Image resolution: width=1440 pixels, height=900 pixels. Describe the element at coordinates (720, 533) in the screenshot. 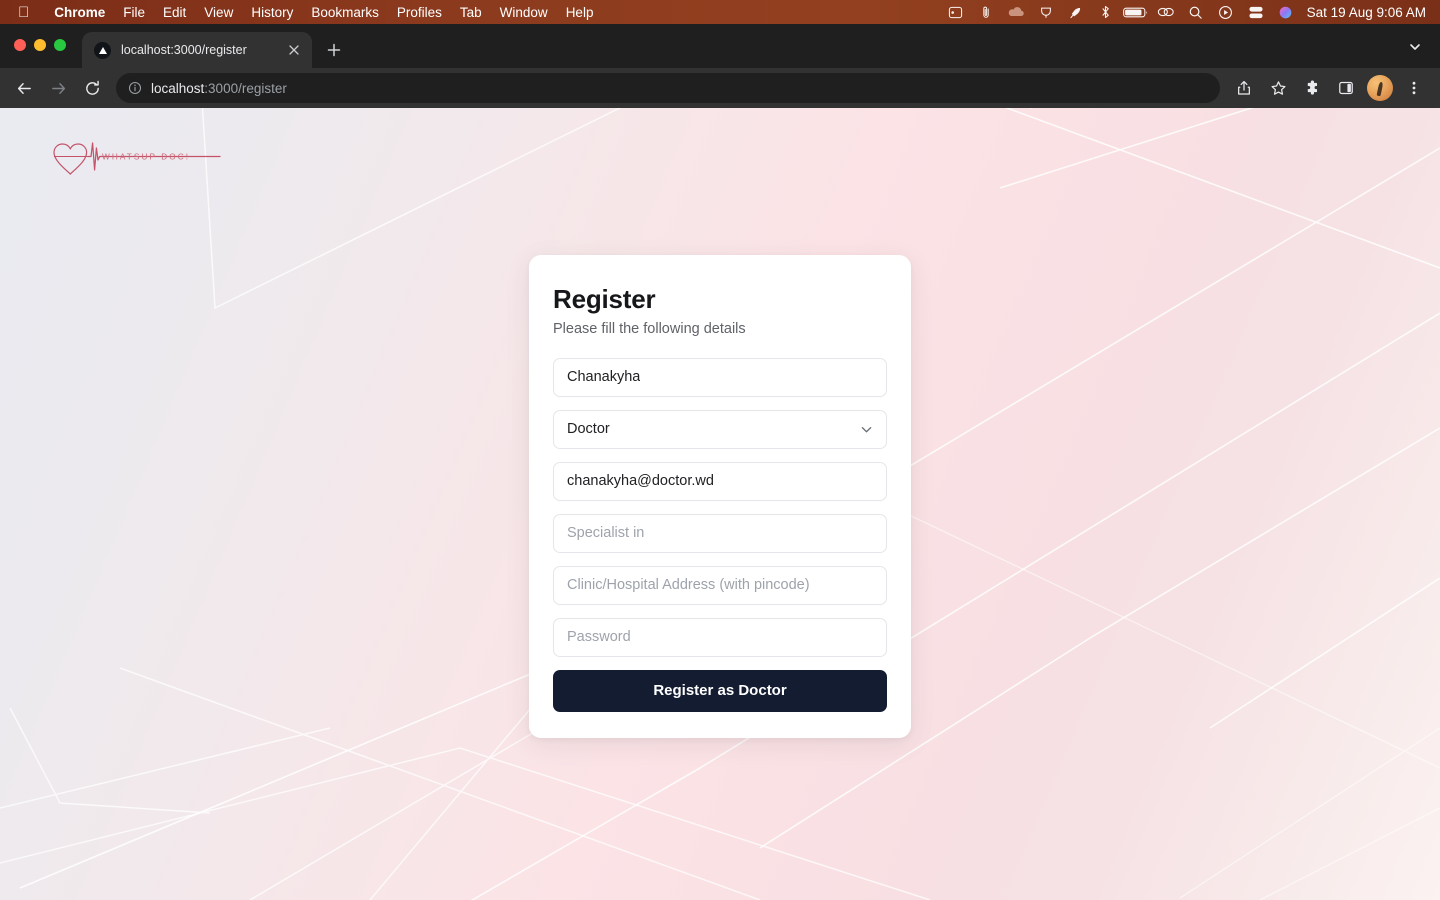

I see `specialist-input: Specialist in` at that location.